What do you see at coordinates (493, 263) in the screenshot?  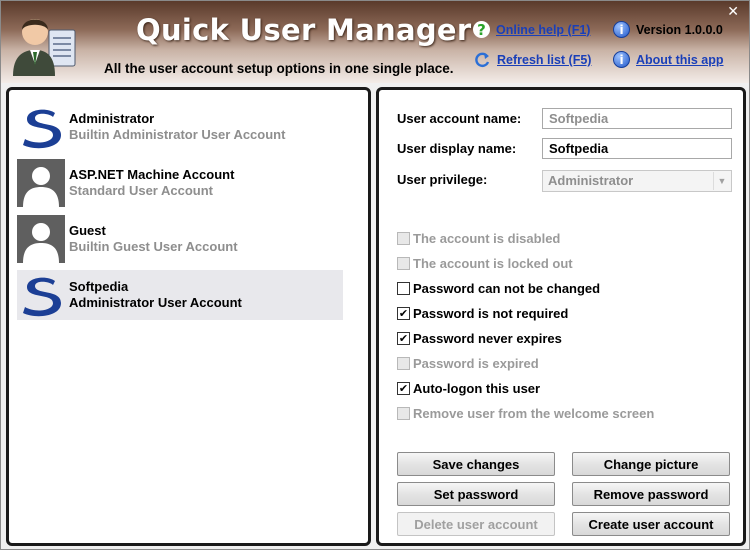 I see `option-label: The account is locked out` at bounding box center [493, 263].